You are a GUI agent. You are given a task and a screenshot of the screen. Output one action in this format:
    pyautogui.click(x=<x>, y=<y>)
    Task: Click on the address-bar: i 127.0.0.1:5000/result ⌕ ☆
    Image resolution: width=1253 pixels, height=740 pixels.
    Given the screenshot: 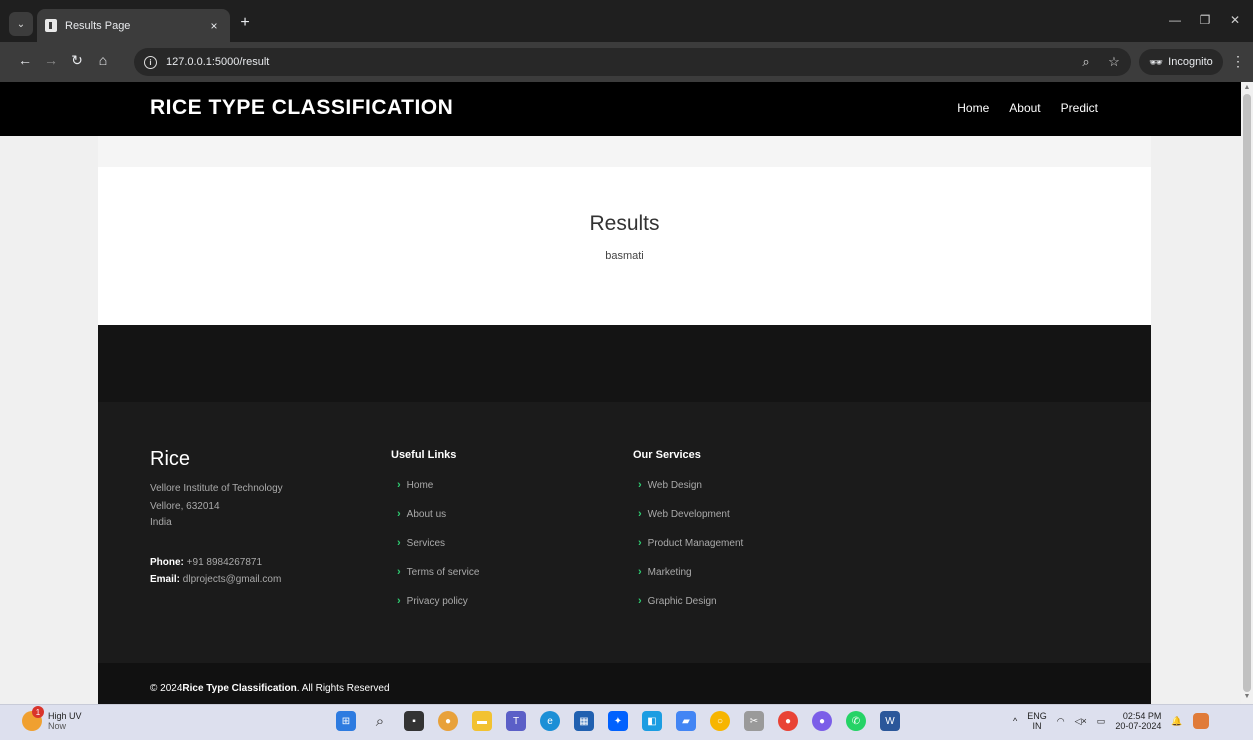 What is the action you would take?
    pyautogui.click(x=632, y=62)
    